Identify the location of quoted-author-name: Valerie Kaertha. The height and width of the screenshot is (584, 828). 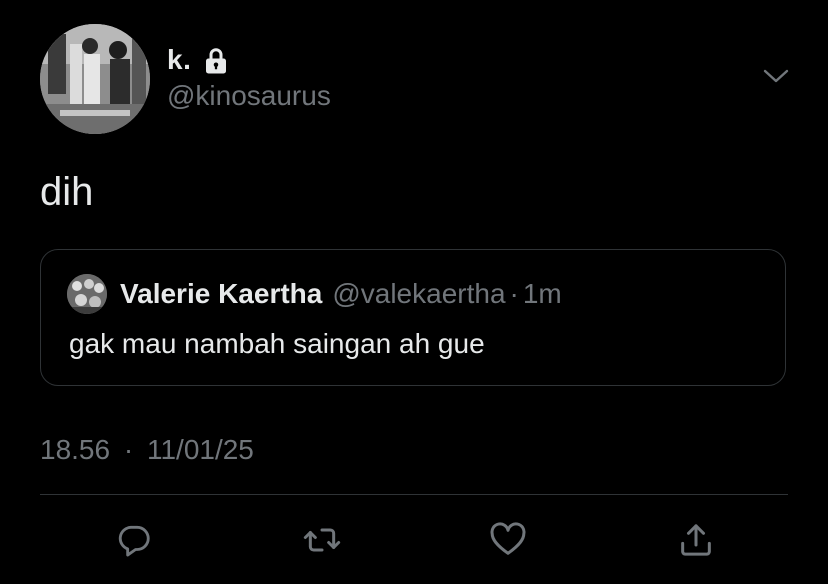
(221, 294).